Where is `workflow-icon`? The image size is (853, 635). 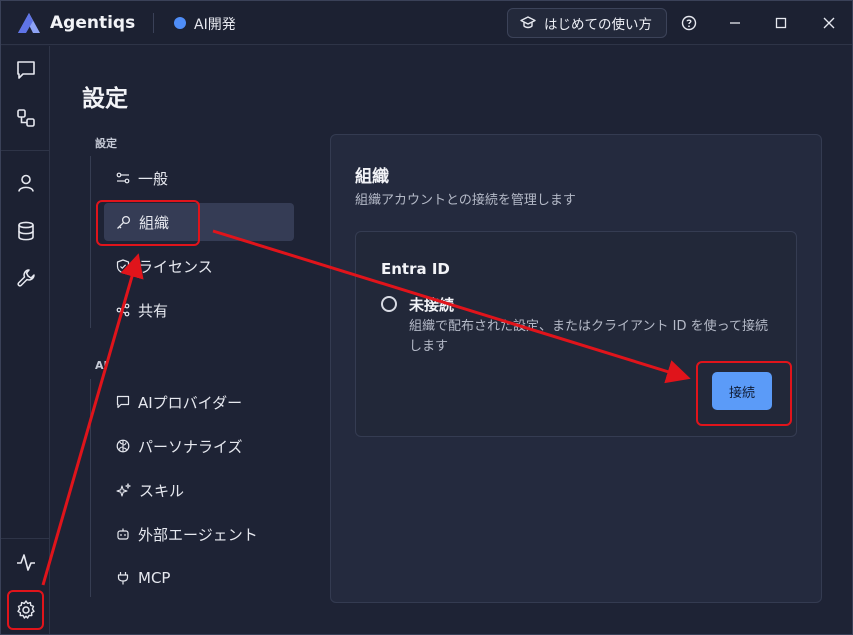 workflow-icon is located at coordinates (26, 118).